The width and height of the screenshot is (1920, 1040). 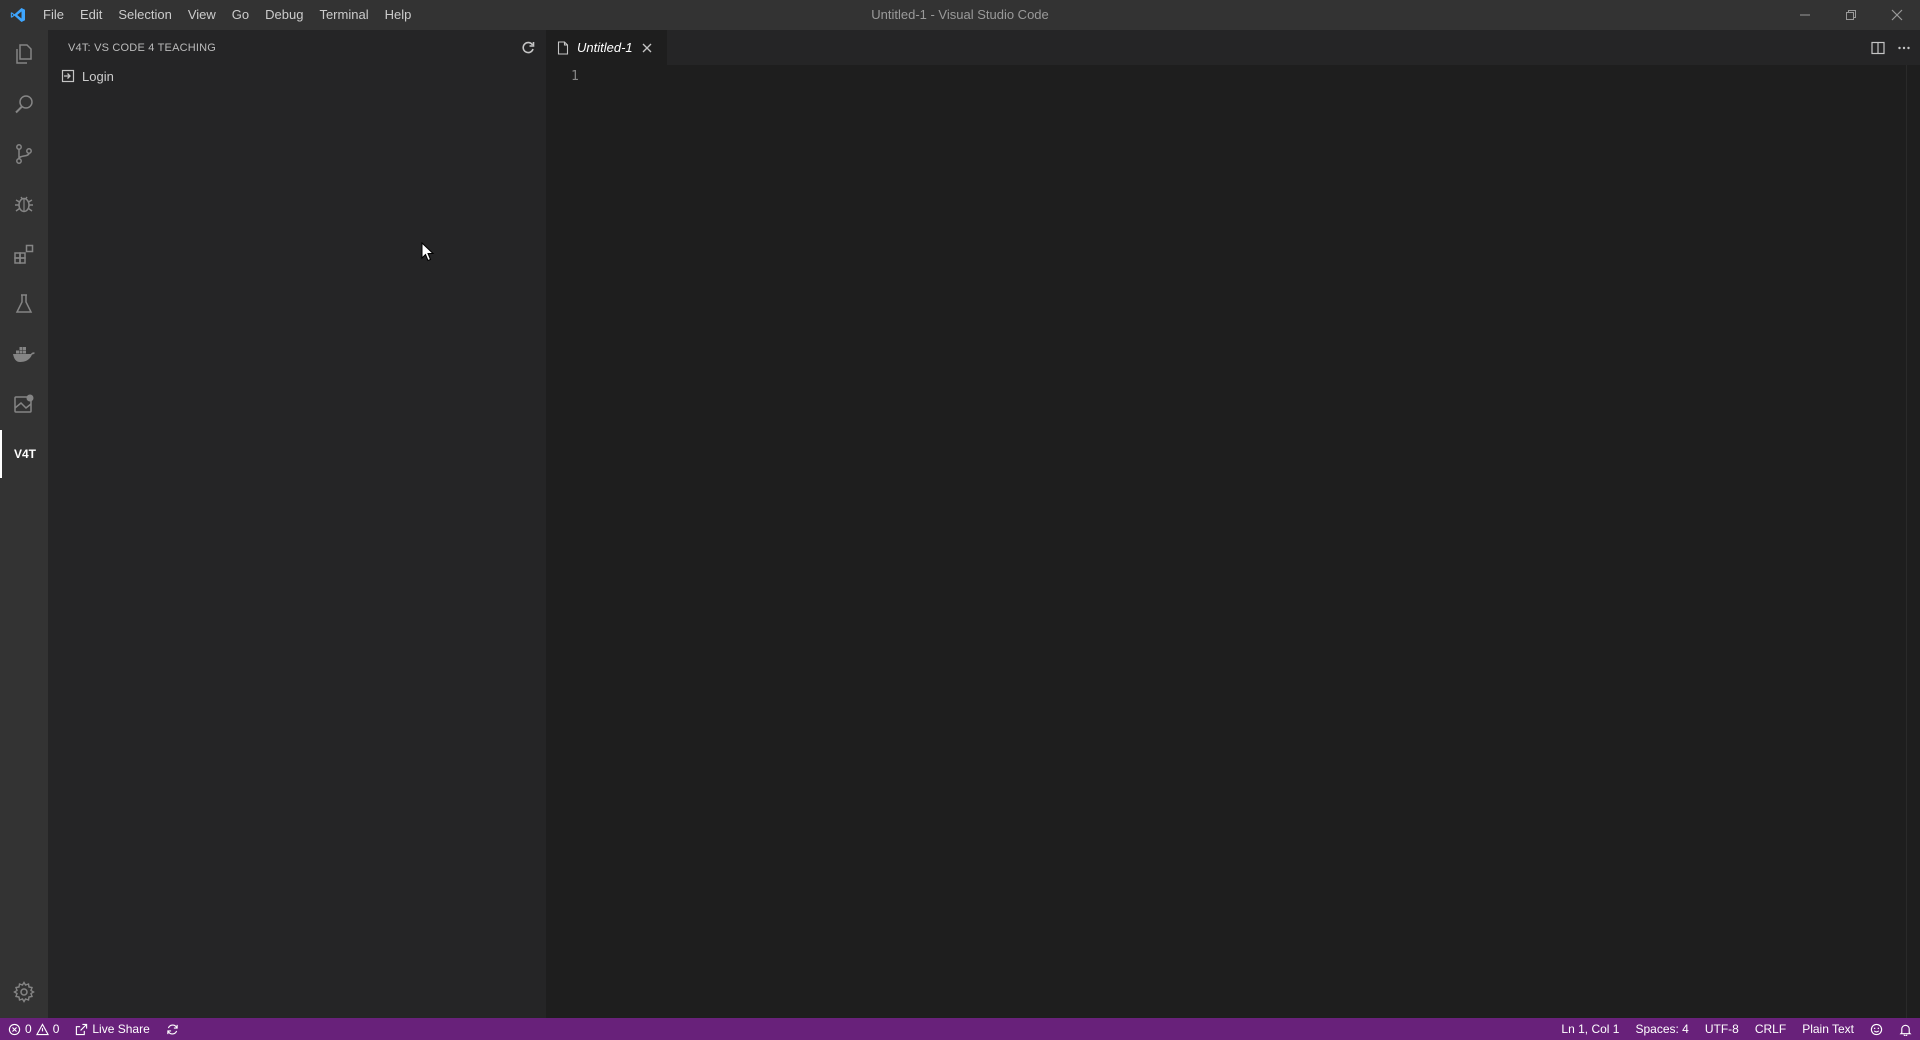 I want to click on sign-in-icon, so click(x=68, y=76).